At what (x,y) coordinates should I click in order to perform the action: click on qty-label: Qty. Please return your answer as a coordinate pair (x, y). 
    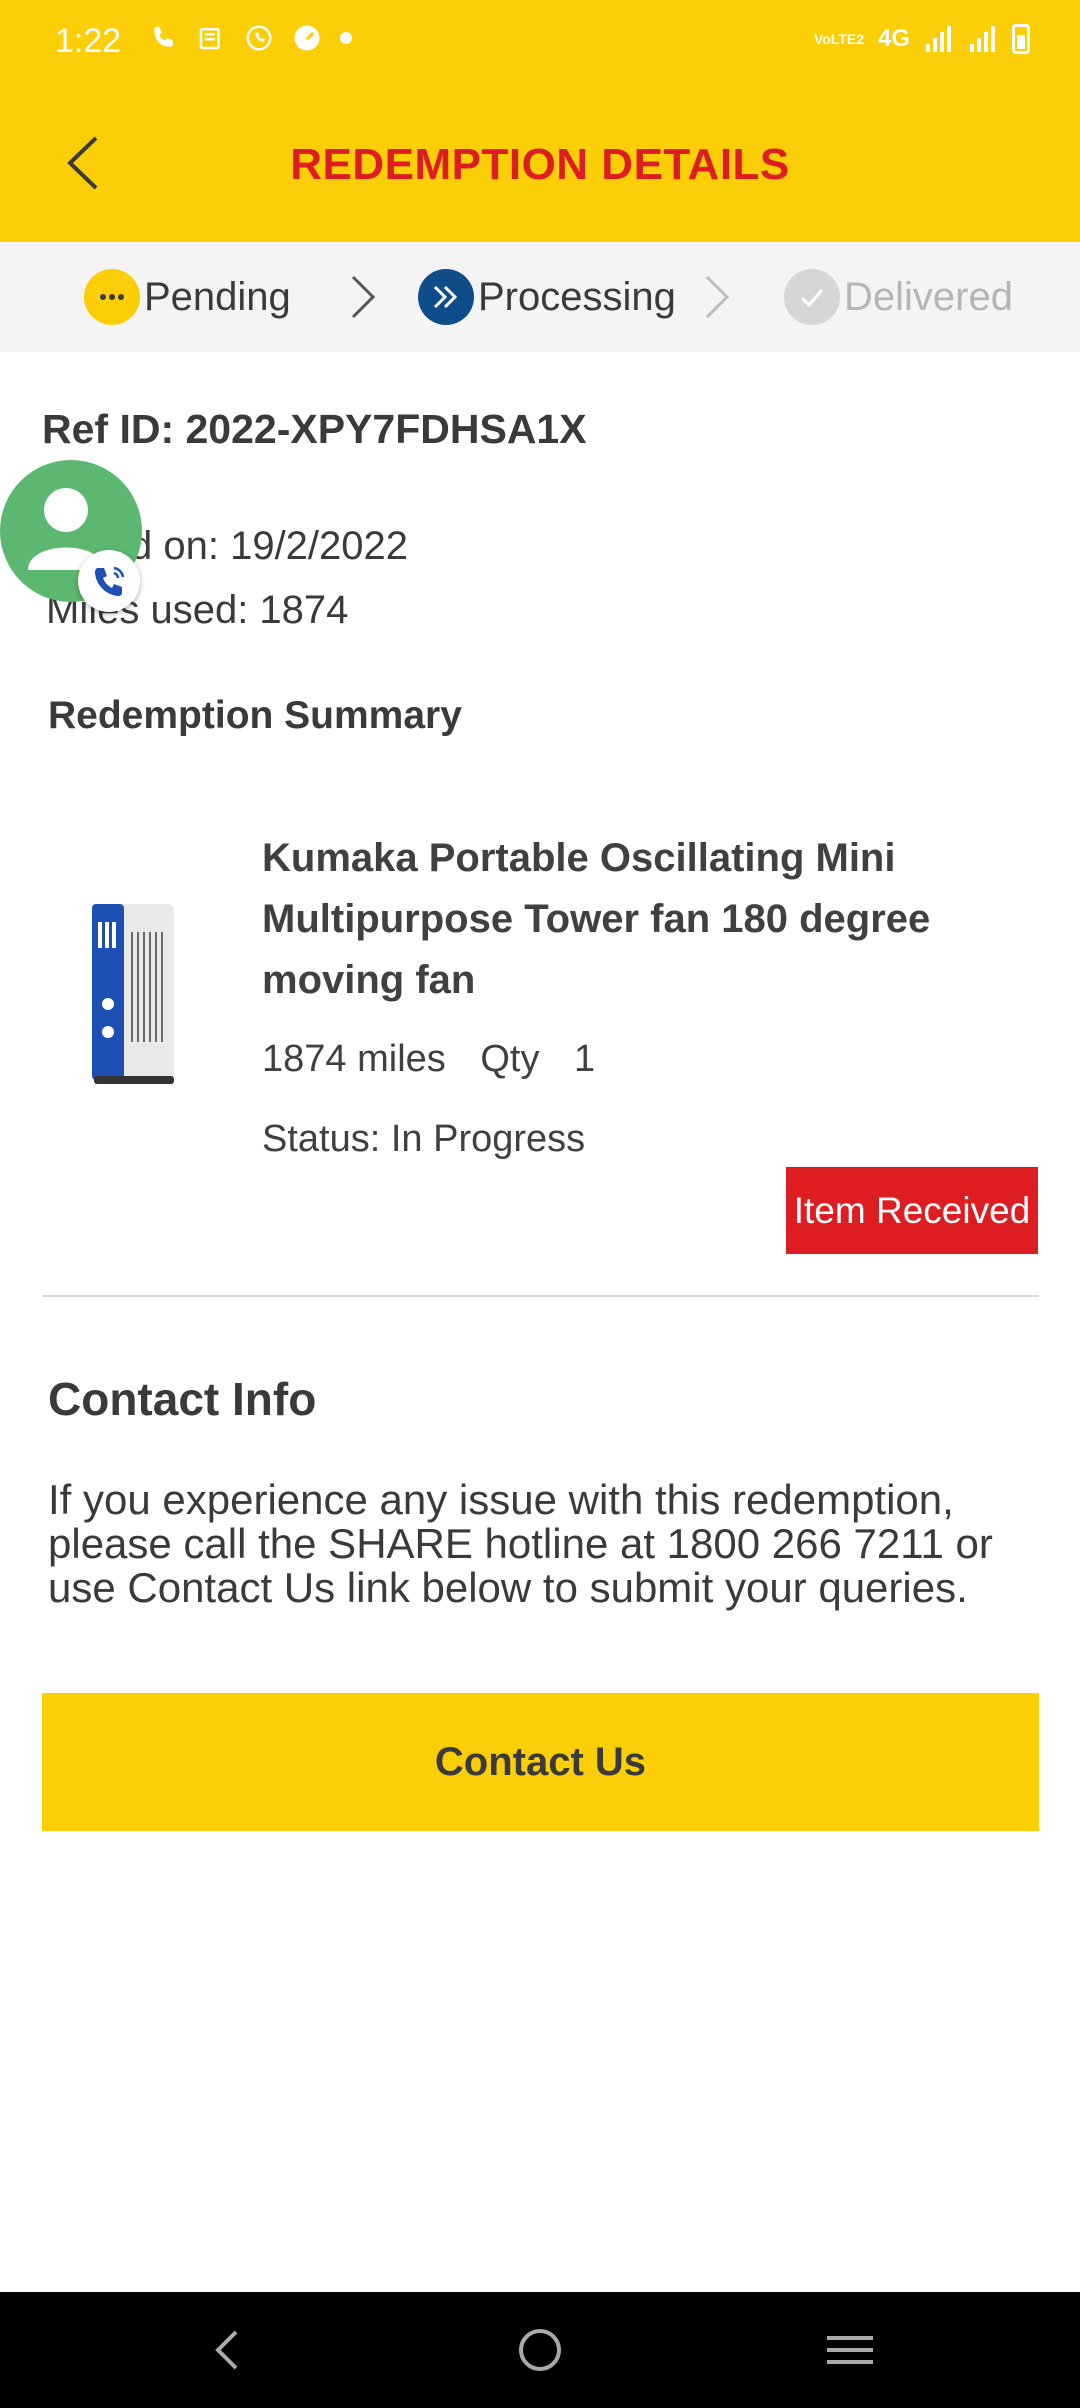
    Looking at the image, I should click on (510, 1059).